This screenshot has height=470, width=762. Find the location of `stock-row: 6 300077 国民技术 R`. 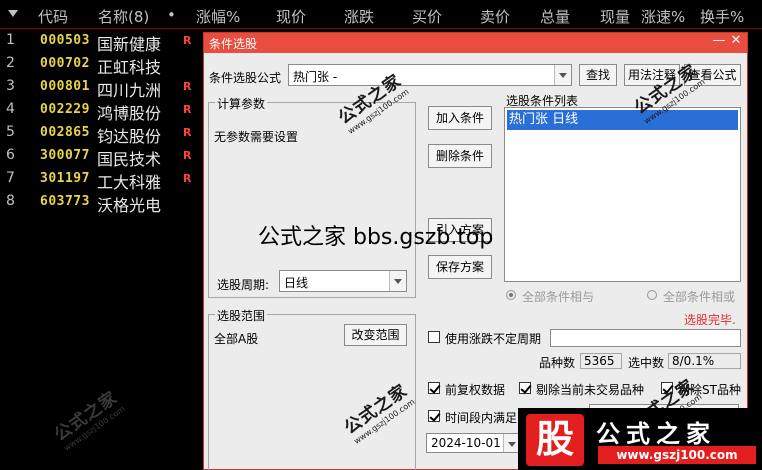

stock-row: 6 300077 国民技术 R is located at coordinates (100, 156).